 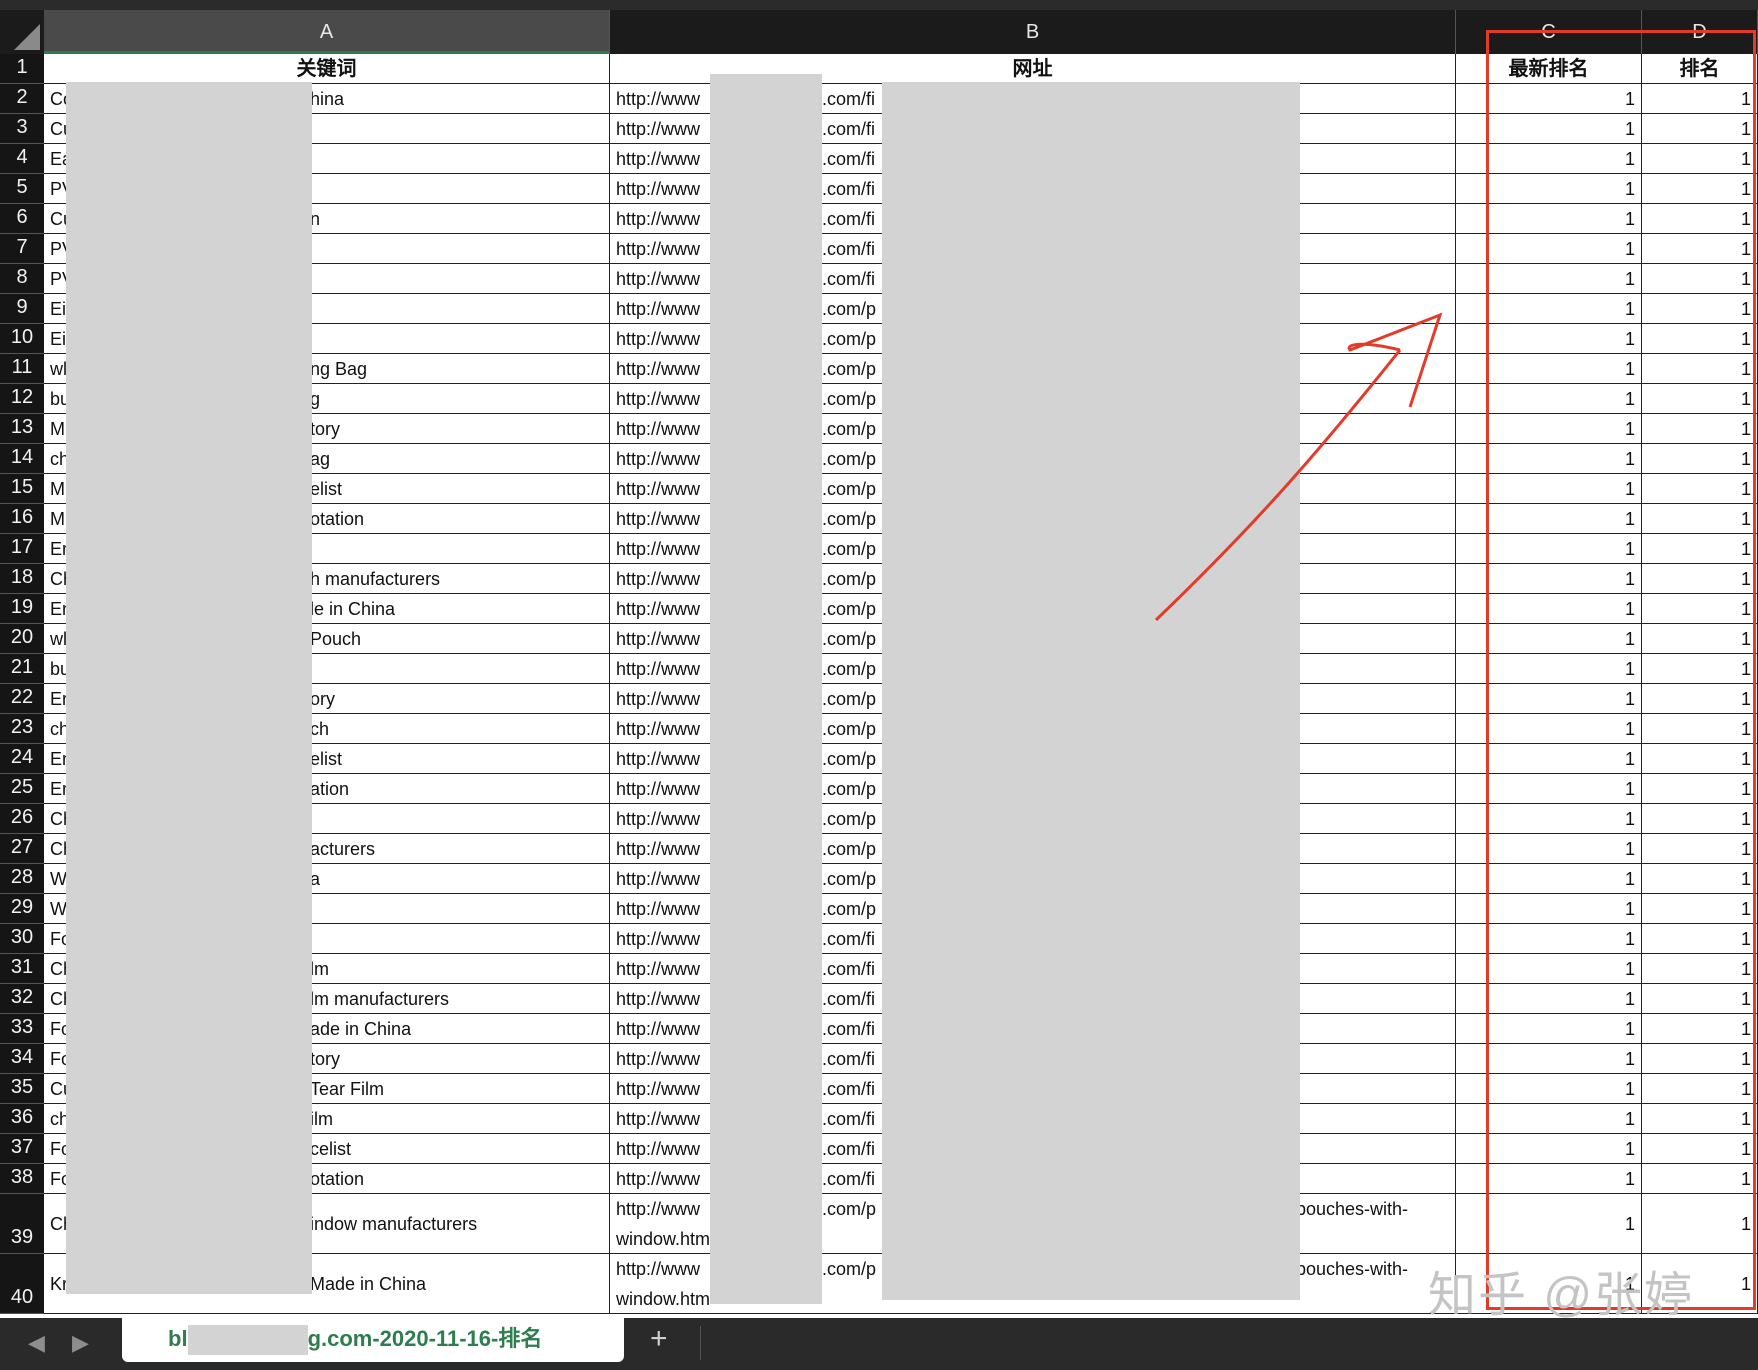 What do you see at coordinates (1561, 1295) in the screenshot?
I see `watermark-text: 知乎 @张婷` at bounding box center [1561, 1295].